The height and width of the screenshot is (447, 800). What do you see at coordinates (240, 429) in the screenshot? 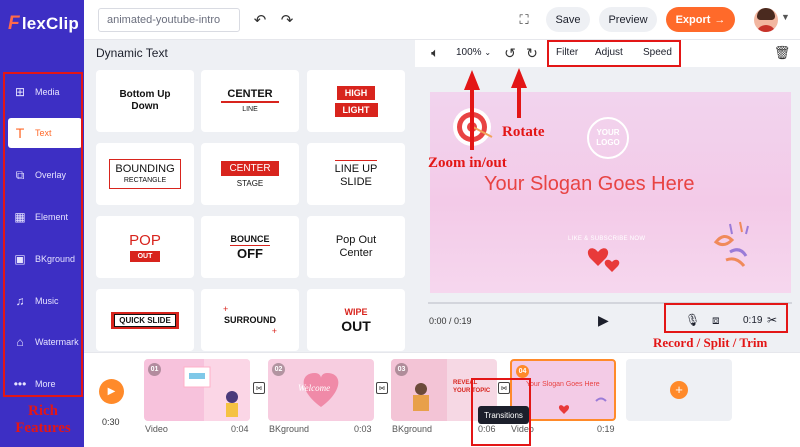
I see `clip-duration-label: 0:04` at bounding box center [240, 429].